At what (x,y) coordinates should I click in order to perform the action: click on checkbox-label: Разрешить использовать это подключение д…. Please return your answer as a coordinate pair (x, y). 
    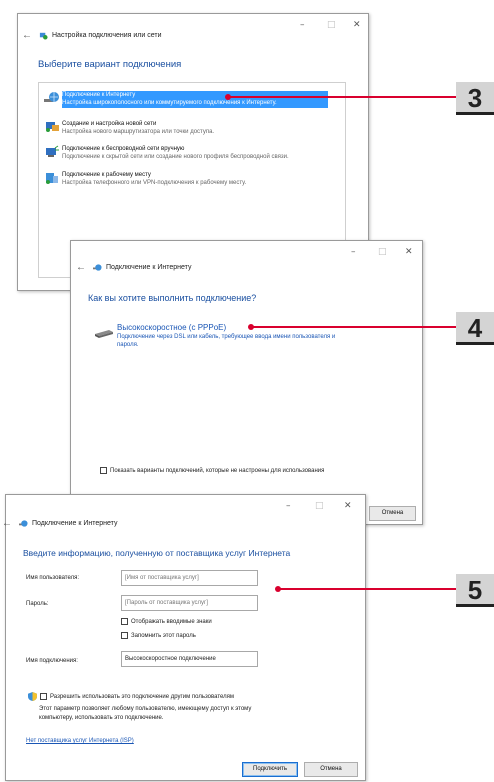
    Looking at the image, I should click on (142, 696).